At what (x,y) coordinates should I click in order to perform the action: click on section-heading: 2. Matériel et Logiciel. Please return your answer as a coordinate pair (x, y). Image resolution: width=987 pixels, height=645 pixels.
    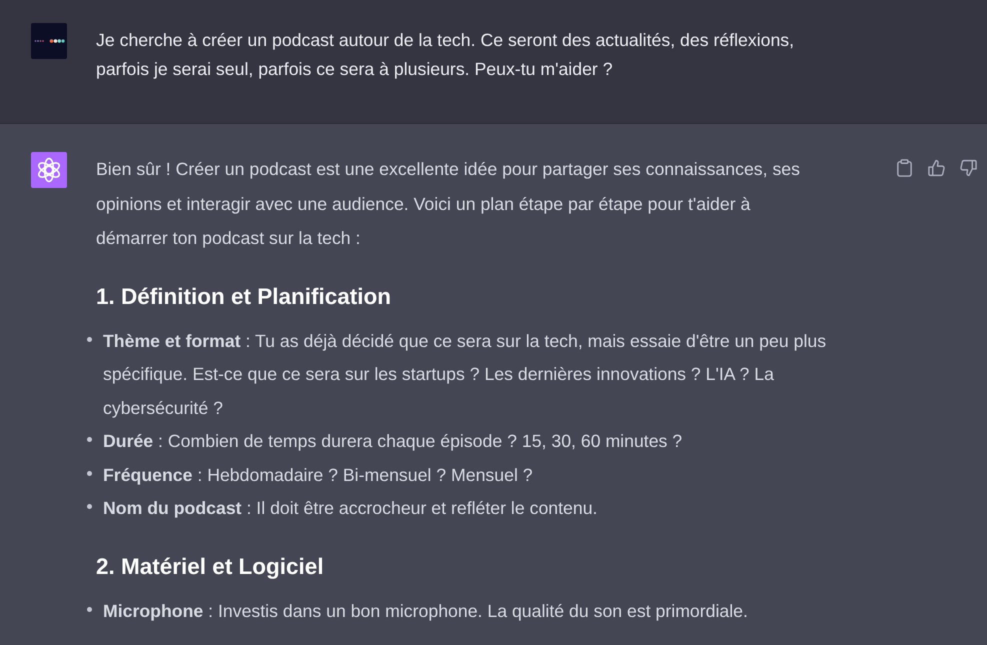
    Looking at the image, I should click on (210, 567).